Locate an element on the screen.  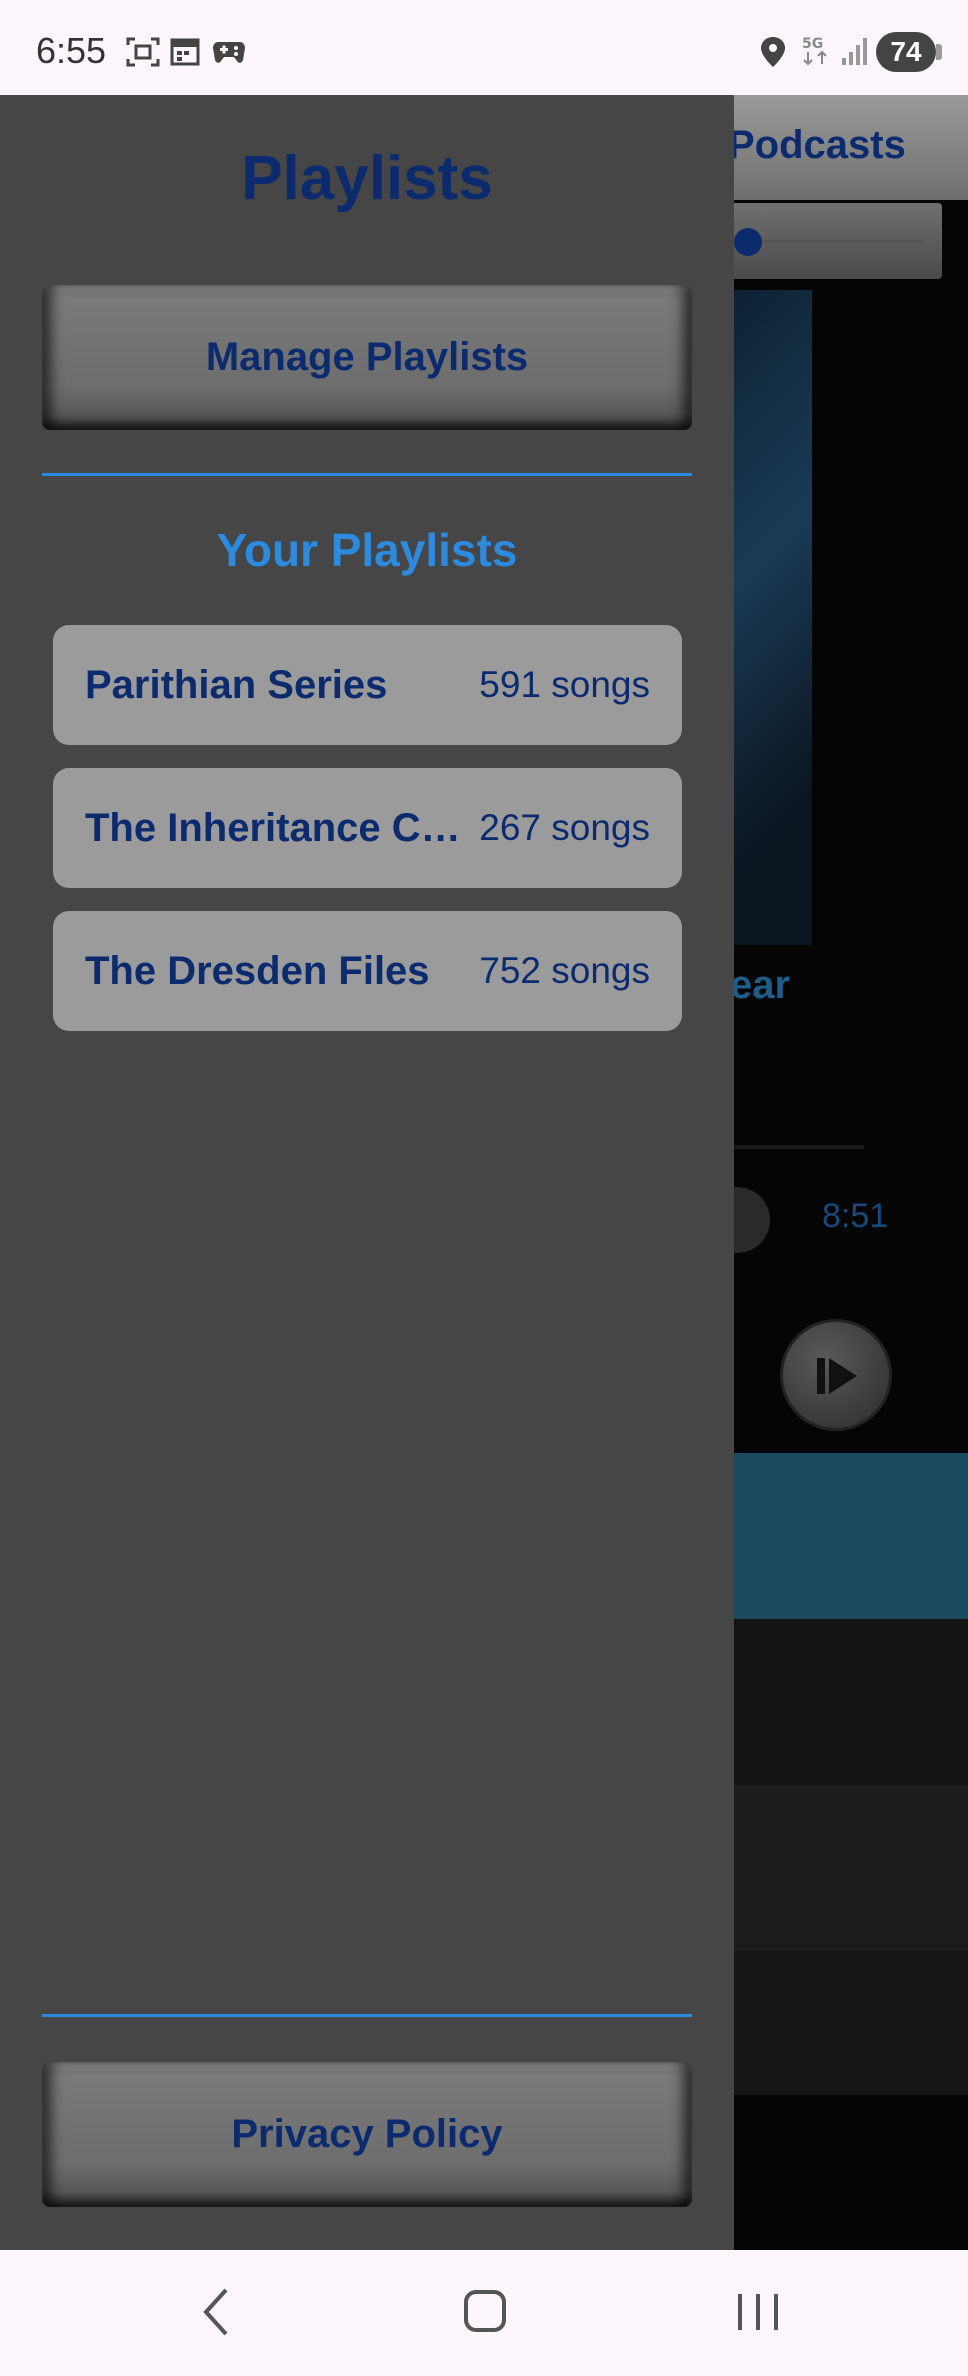
tab-podcasts-label: Podcasts is located at coordinates (820, 145).